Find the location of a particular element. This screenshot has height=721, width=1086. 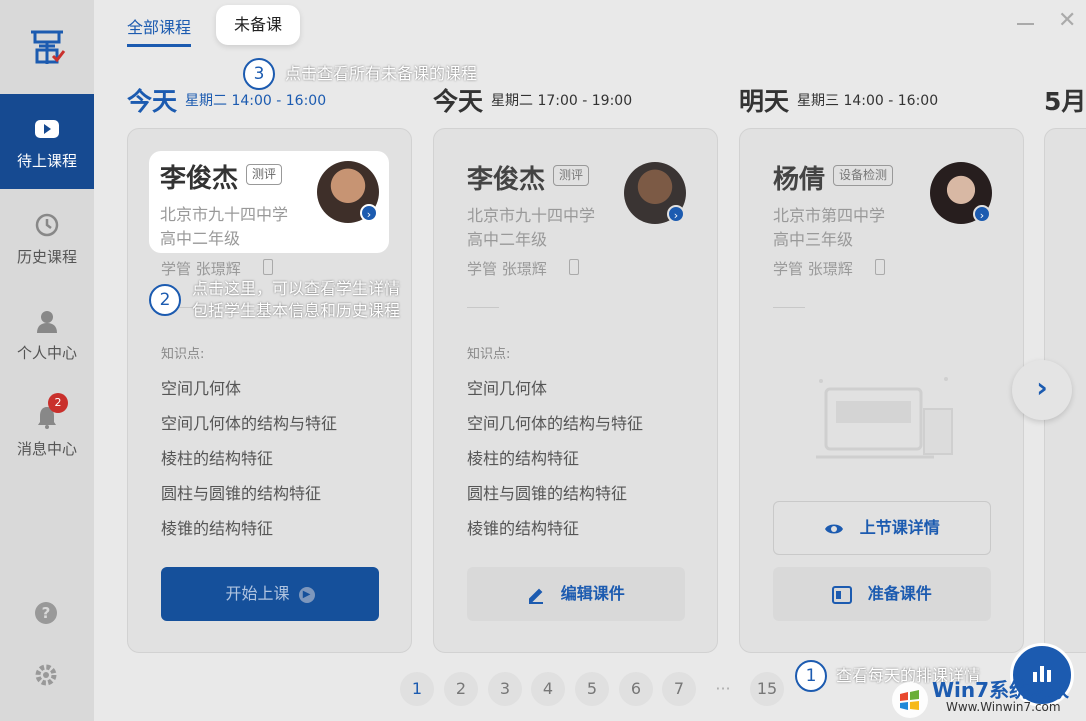

eye-icon is located at coordinates (834, 528).